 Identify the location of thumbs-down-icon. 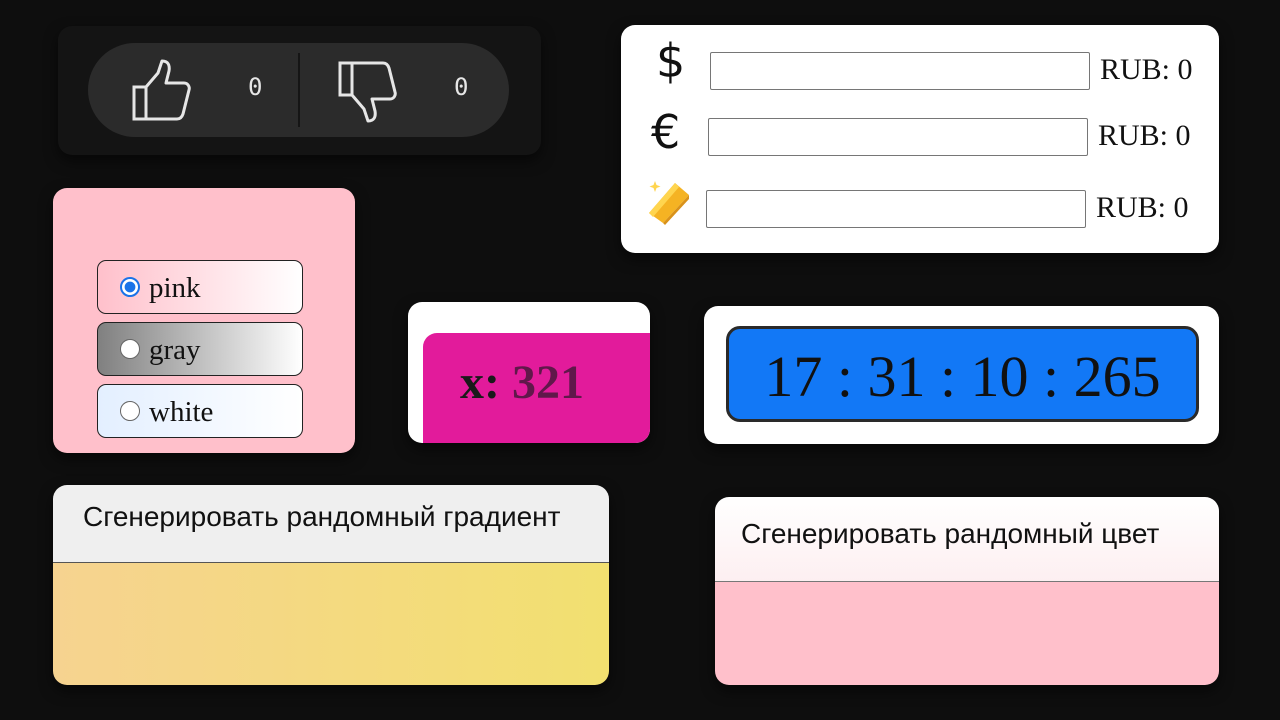
(367, 92).